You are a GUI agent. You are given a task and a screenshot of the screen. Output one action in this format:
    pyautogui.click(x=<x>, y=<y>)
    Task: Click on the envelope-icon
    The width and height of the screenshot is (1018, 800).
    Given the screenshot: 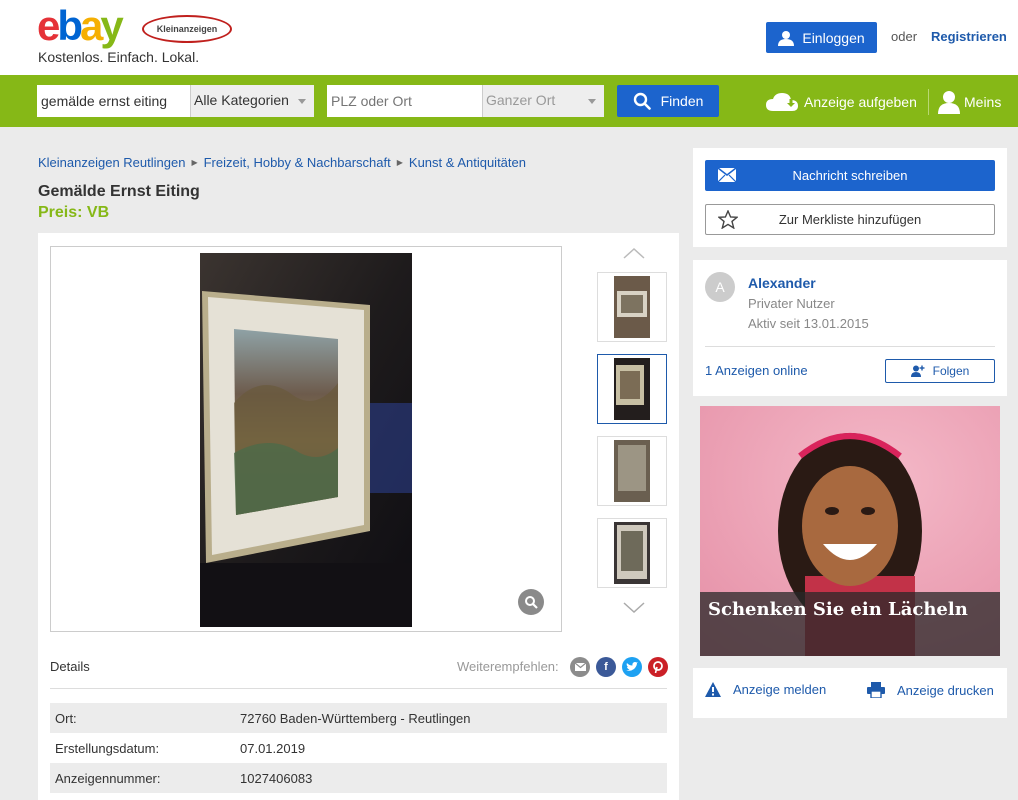 What is the action you would take?
    pyautogui.click(x=727, y=175)
    